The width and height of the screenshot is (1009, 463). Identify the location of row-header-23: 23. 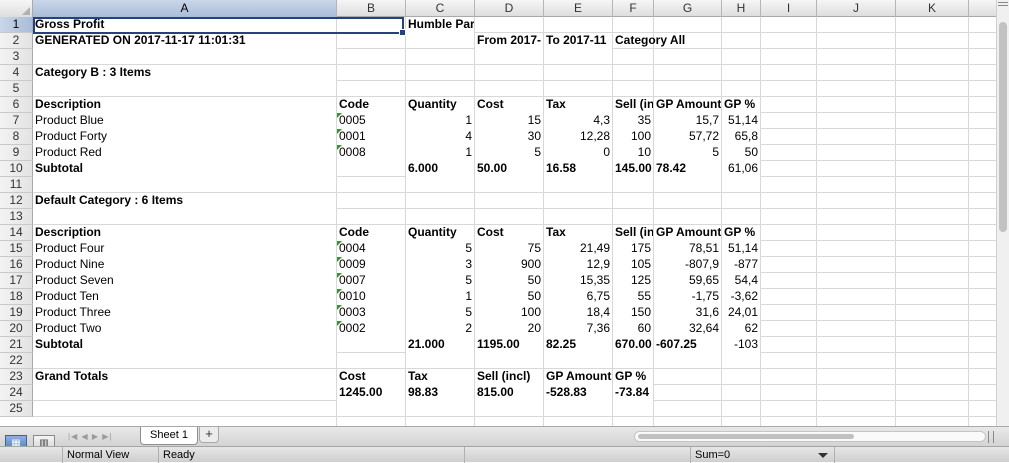
(16, 377).